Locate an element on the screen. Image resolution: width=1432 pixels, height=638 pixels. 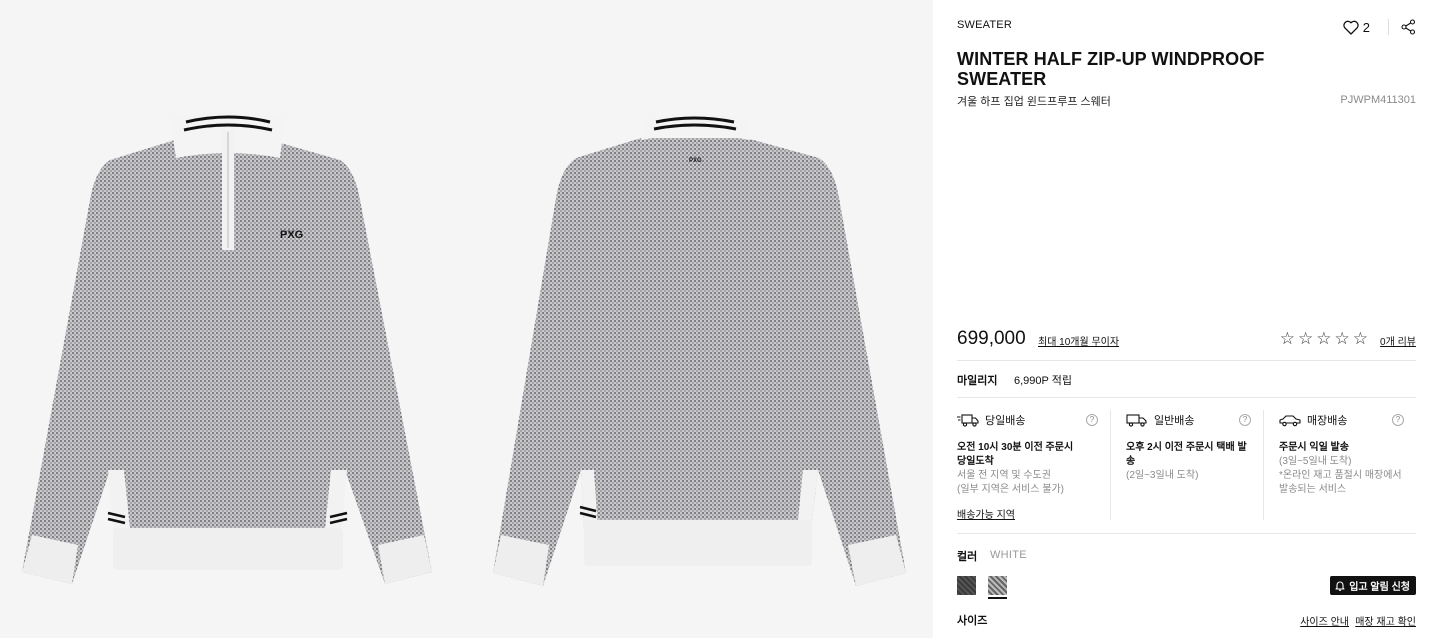
pxg-logo: PXG is located at coordinates (291, 235).